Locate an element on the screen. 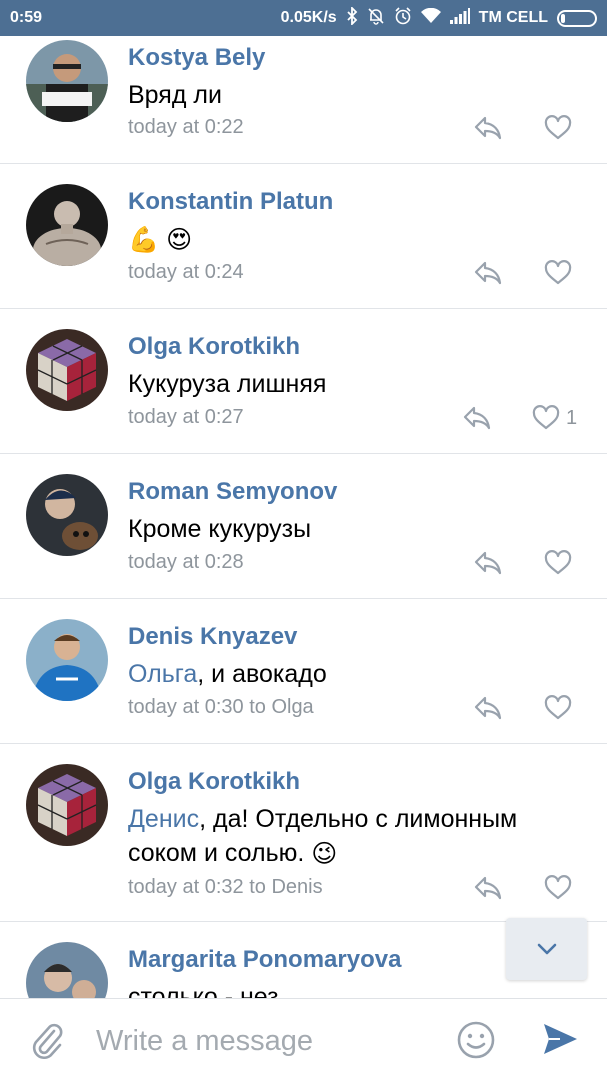 This screenshot has width=607, height=1080. mute-icon is located at coordinates (376, 18).